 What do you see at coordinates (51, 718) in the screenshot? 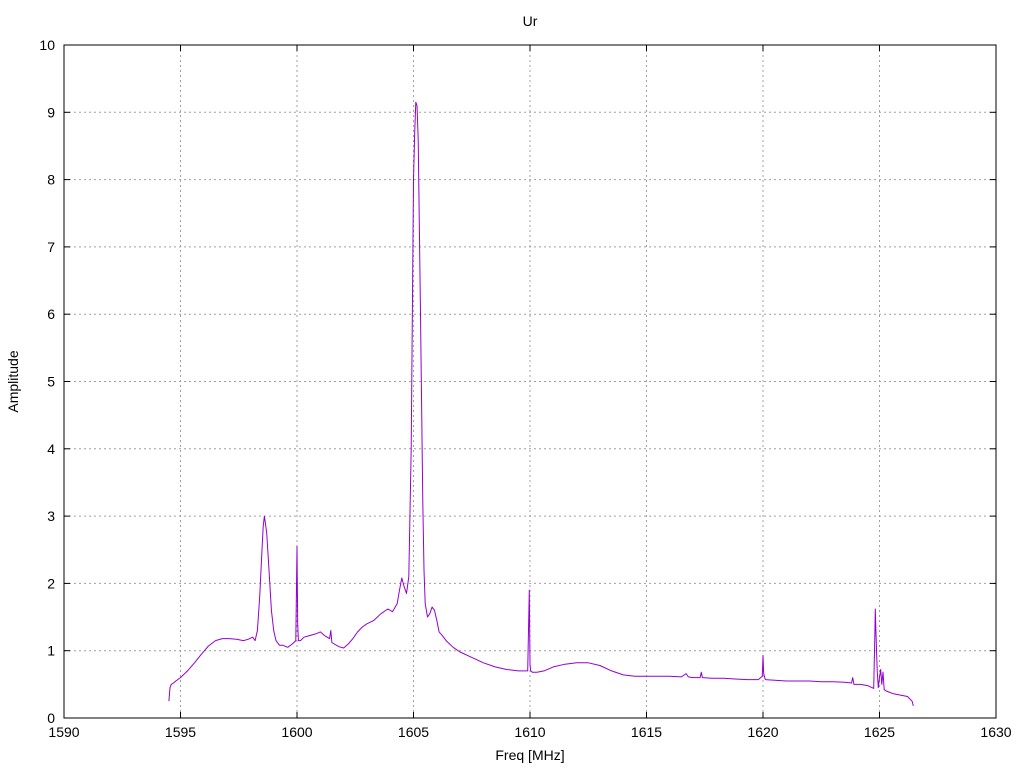
I see `y-tick-label: 0` at bounding box center [51, 718].